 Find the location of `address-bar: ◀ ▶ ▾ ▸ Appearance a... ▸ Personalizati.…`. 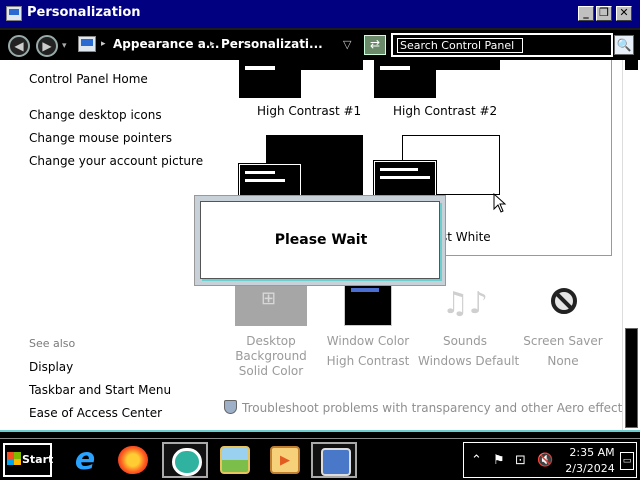

address-bar: ◀ ▶ ▾ ▸ Appearance a... ▸ Personalizati.… is located at coordinates (320, 43).